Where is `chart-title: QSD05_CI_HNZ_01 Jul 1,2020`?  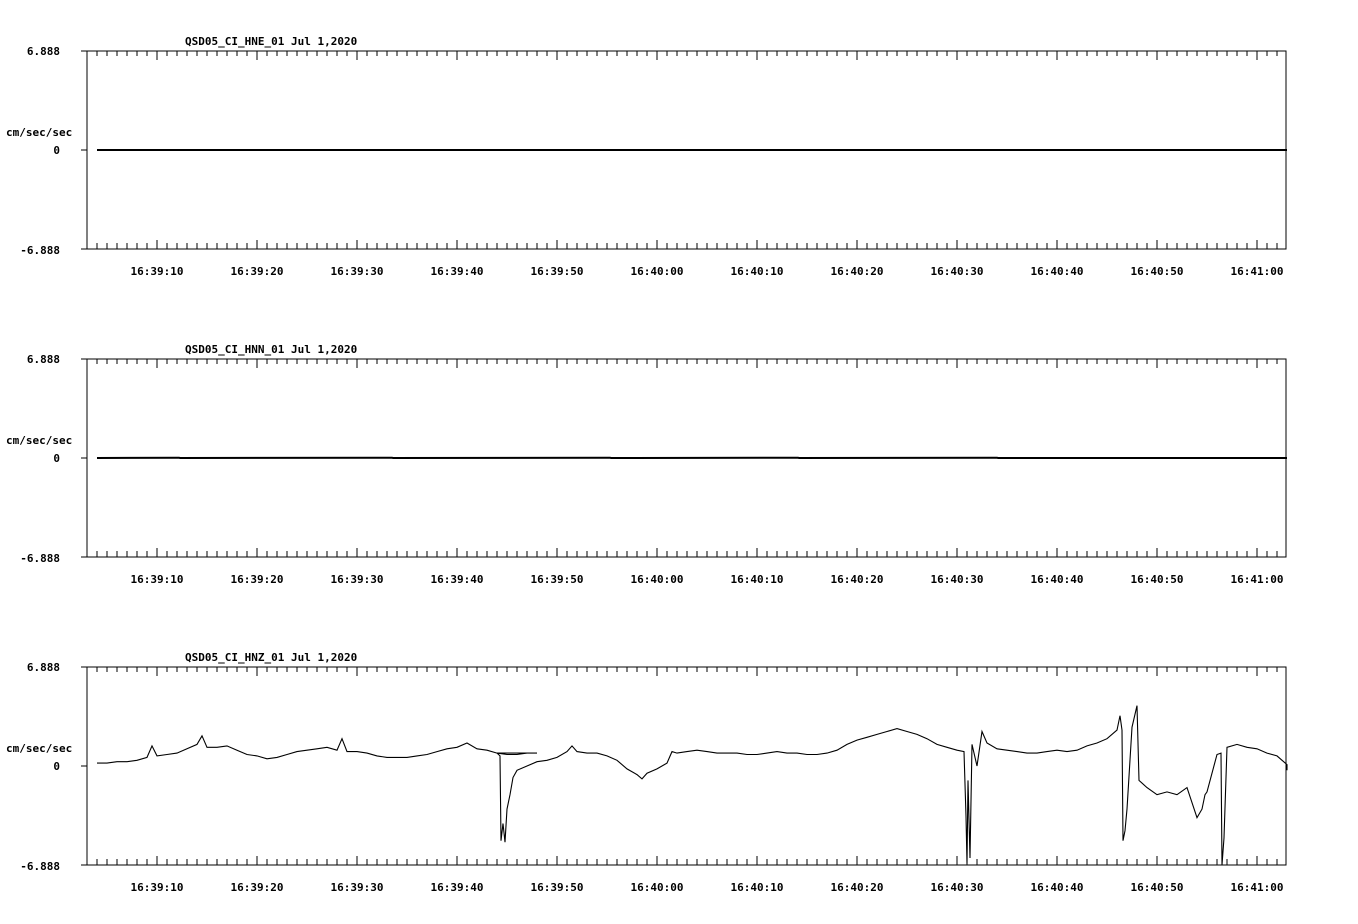
chart-title: QSD05_CI_HNZ_01 Jul 1,2020 is located at coordinates (271, 657).